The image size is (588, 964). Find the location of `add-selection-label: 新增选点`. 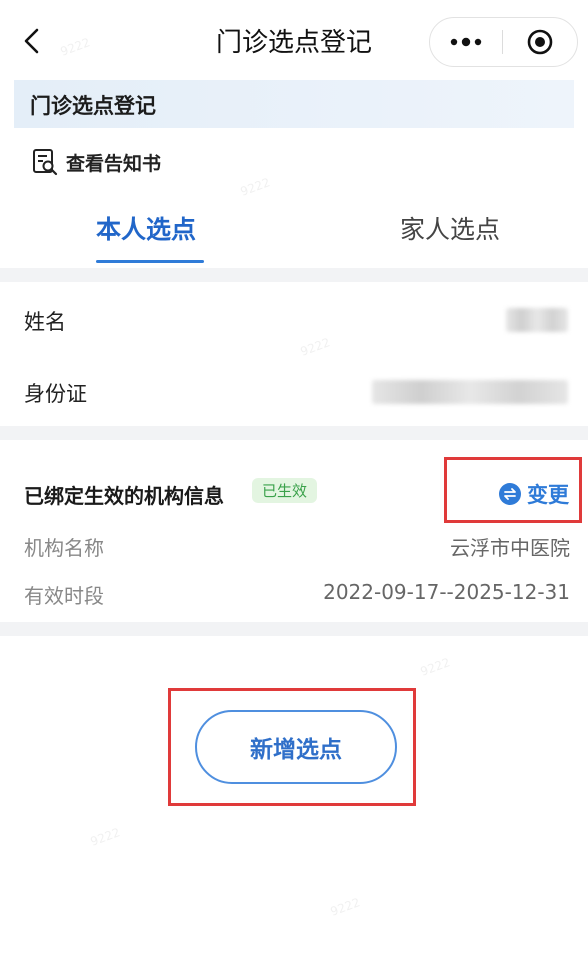

add-selection-label: 新增选点 is located at coordinates (296, 750).